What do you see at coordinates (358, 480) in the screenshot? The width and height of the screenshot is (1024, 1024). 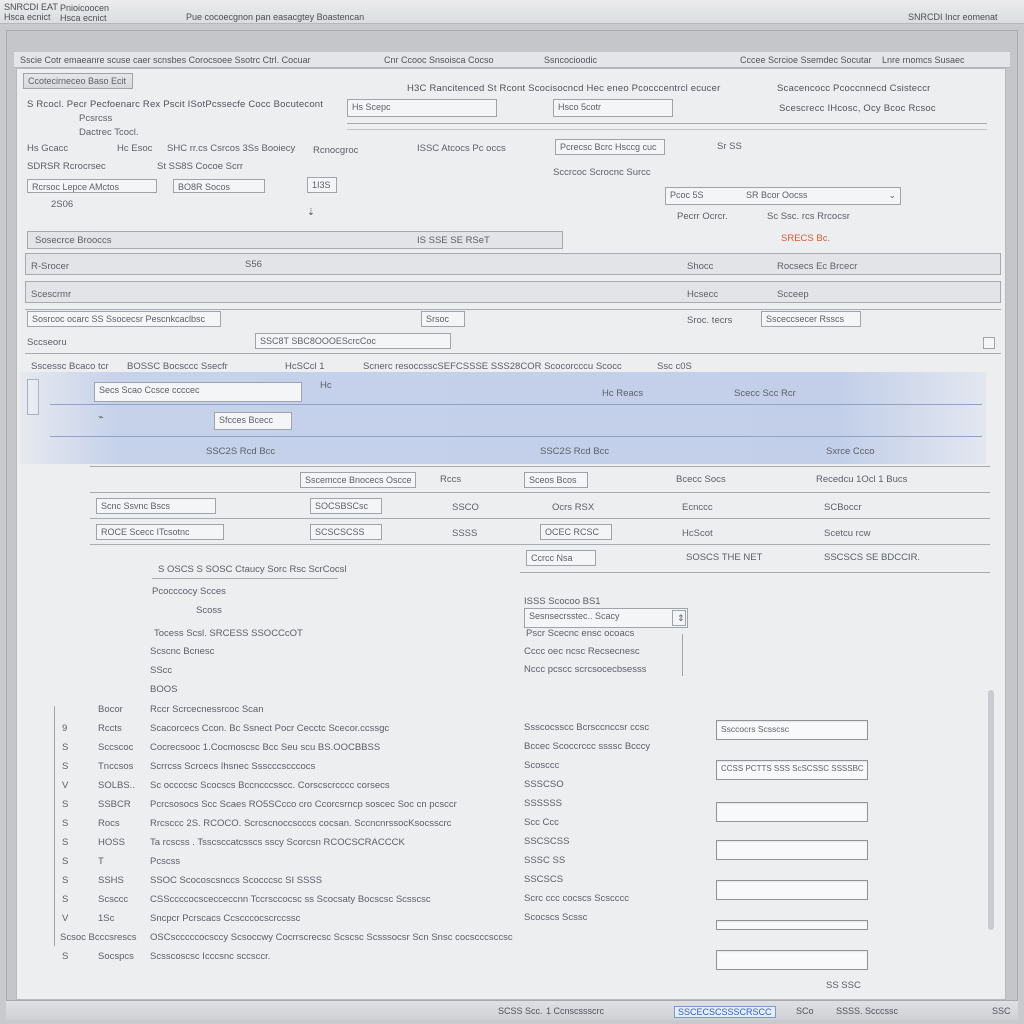 I see `grid-header: Sscemcce Bnocecs Oscce` at bounding box center [358, 480].